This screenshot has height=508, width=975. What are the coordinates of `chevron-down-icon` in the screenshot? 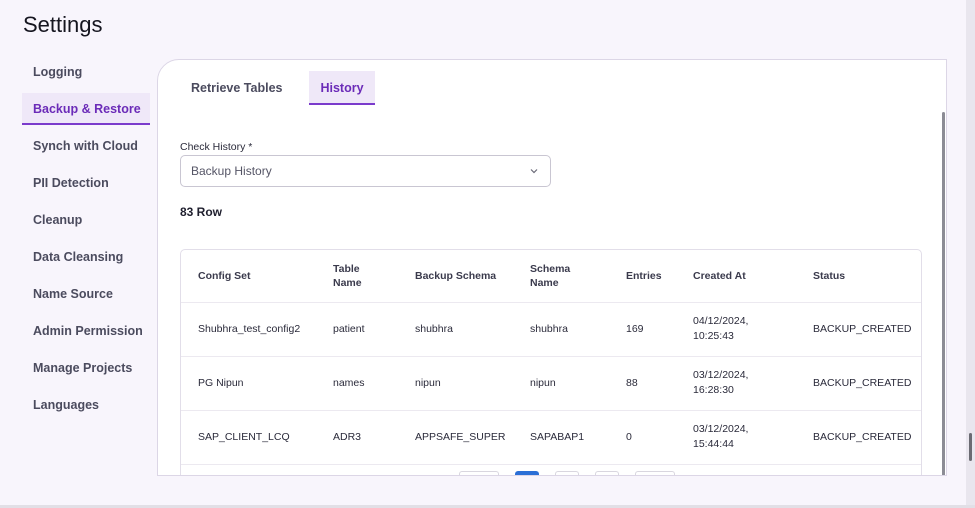 It's located at (534, 171).